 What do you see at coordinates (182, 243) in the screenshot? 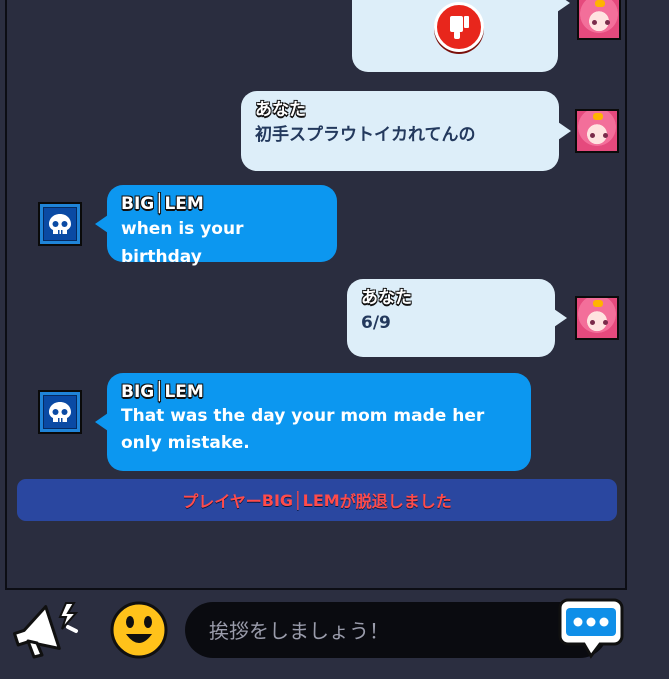
I see `message-text: when is your birthday` at bounding box center [182, 243].